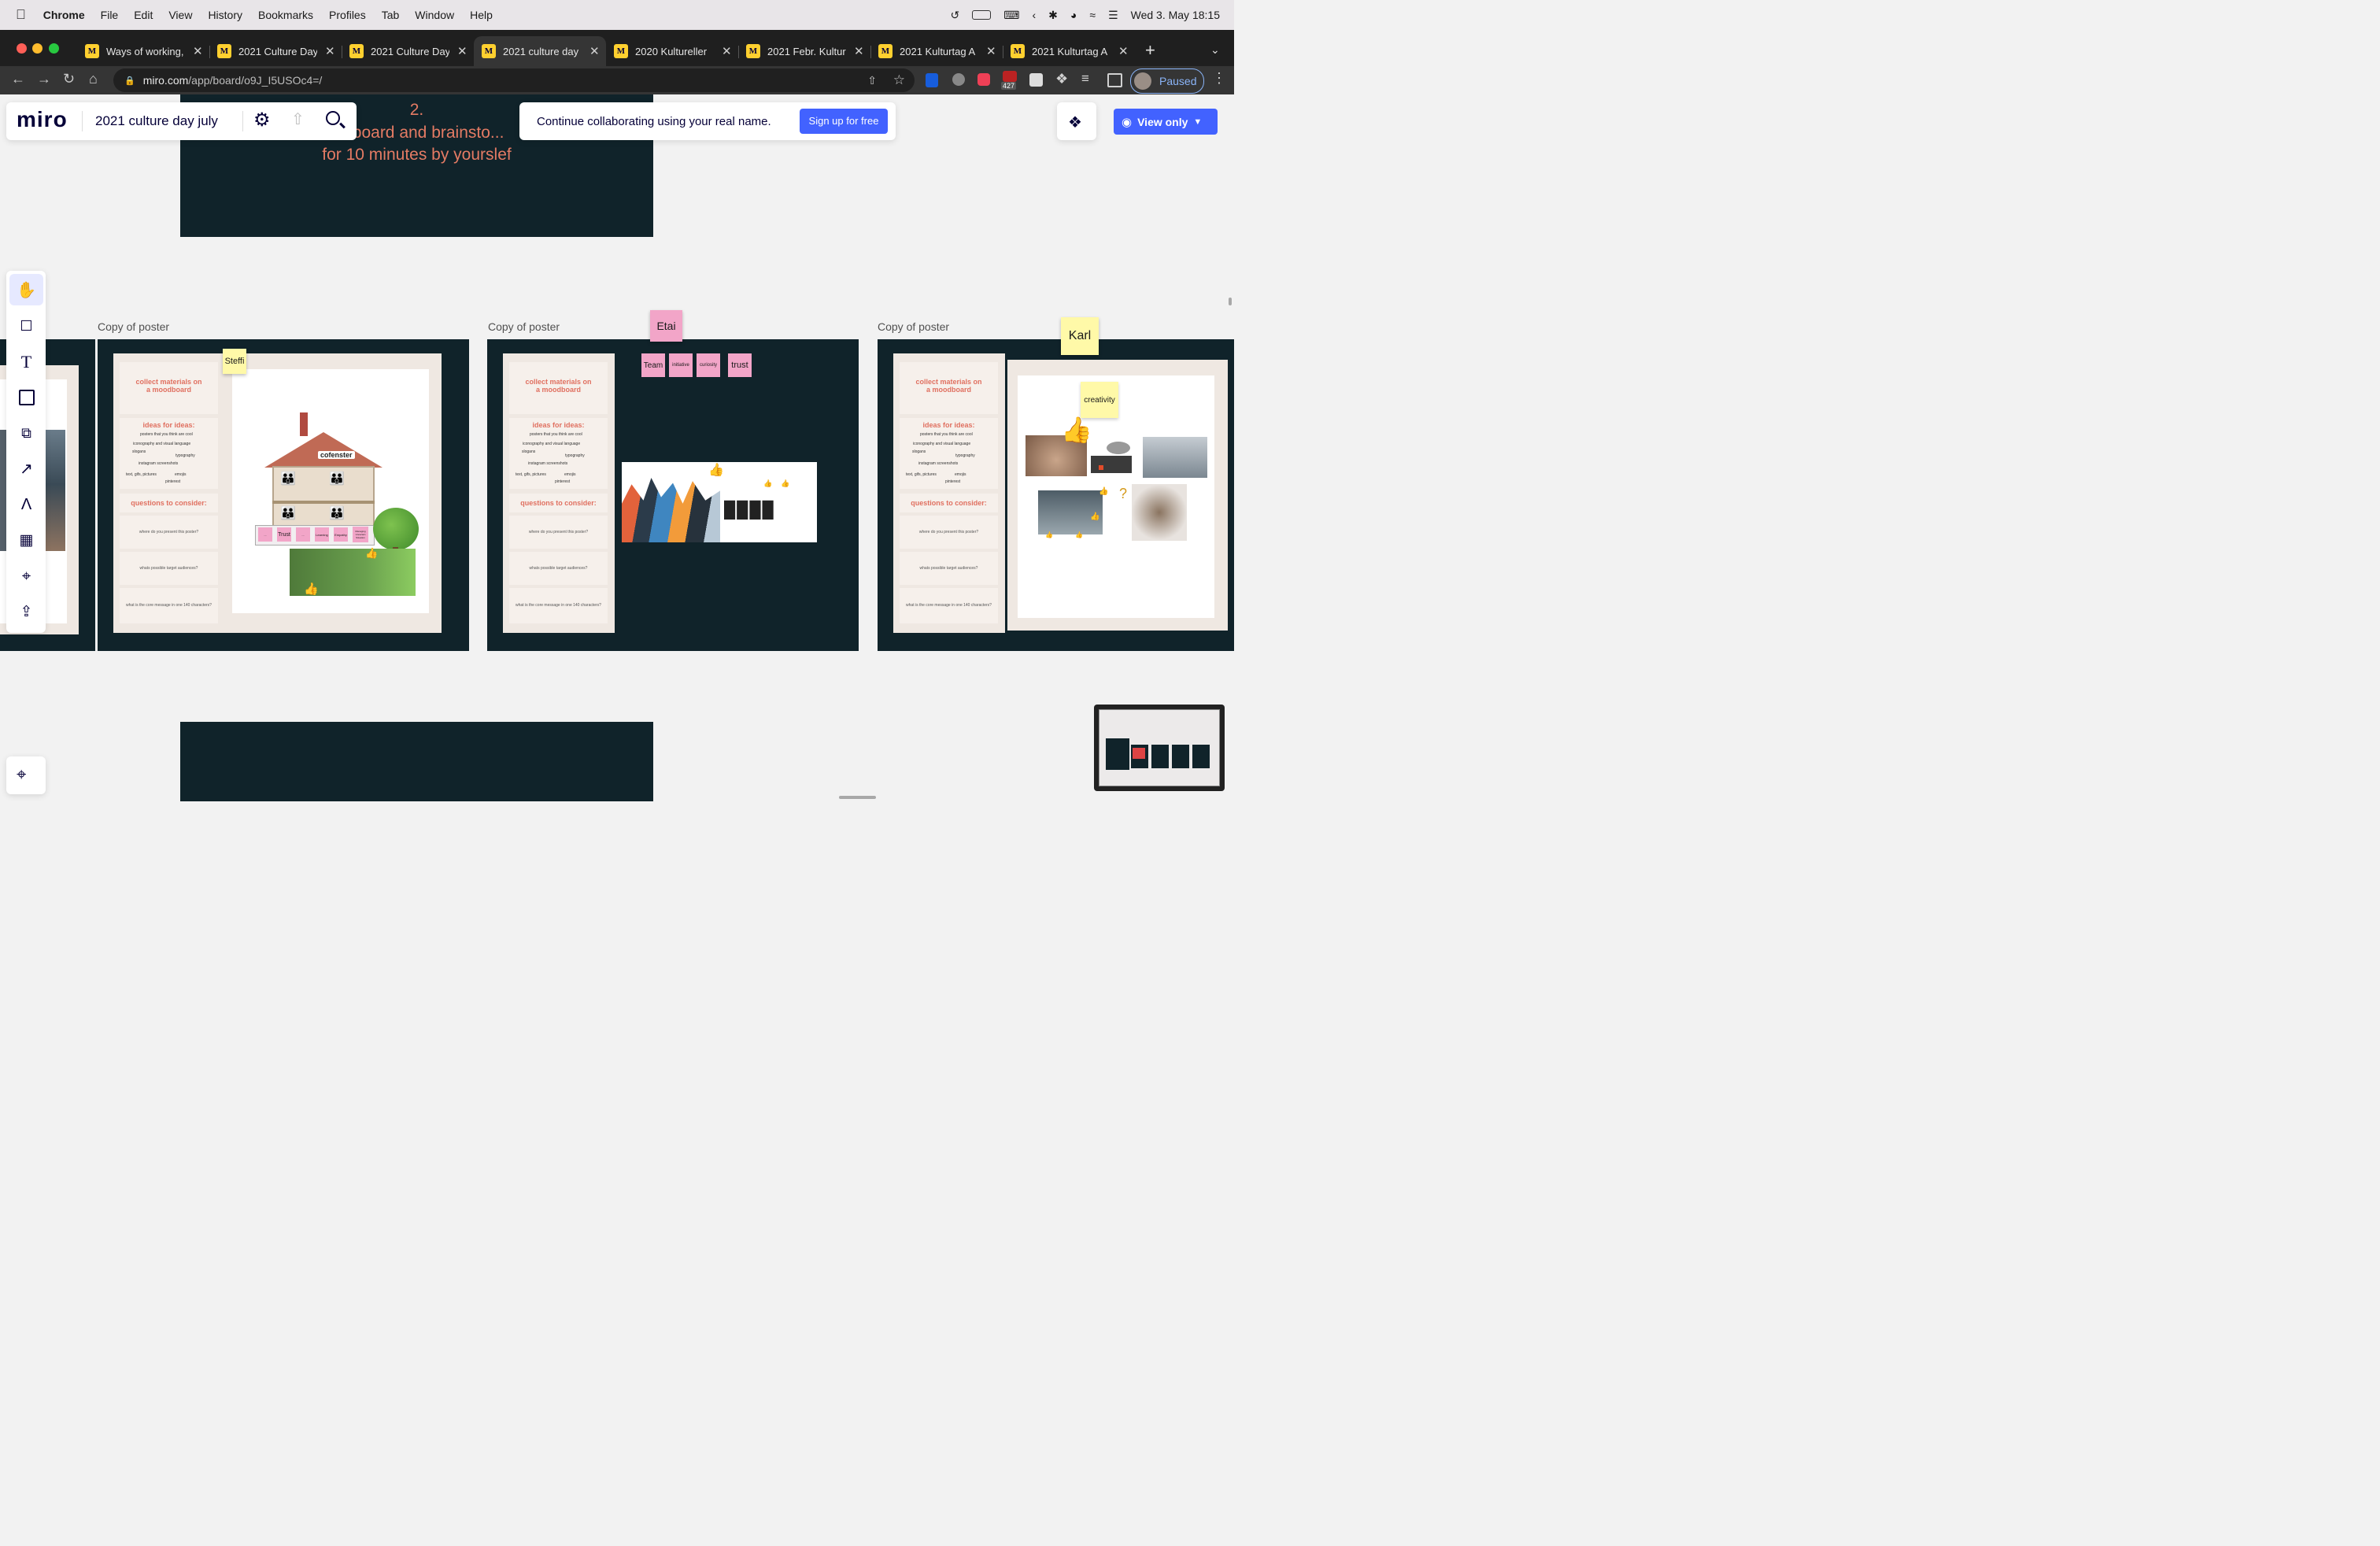  I want to click on clock: Wed 3. May 18:15, so click(1175, 15).